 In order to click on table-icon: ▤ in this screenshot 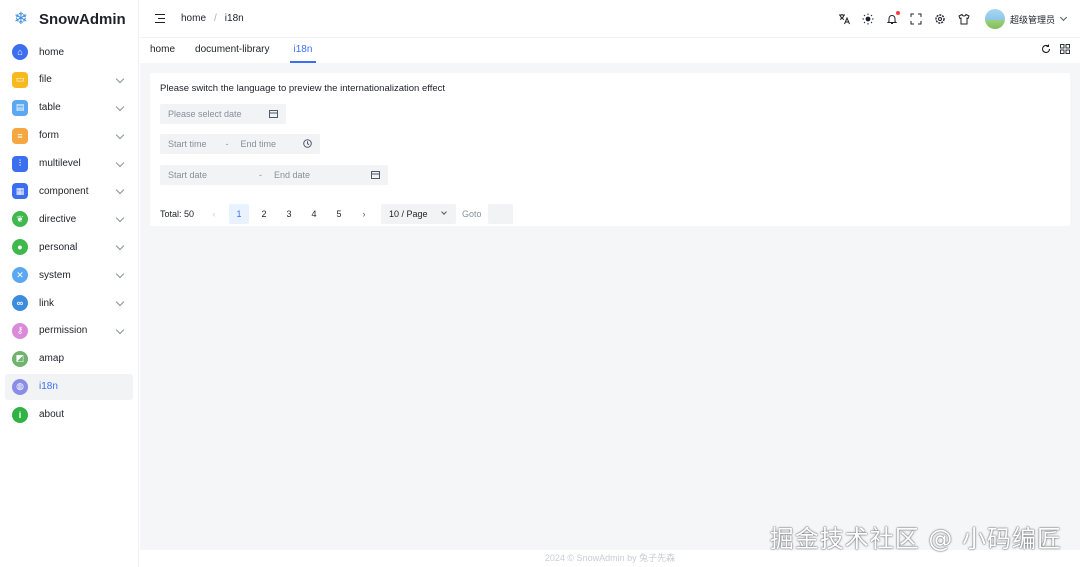, I will do `click(20, 107)`.